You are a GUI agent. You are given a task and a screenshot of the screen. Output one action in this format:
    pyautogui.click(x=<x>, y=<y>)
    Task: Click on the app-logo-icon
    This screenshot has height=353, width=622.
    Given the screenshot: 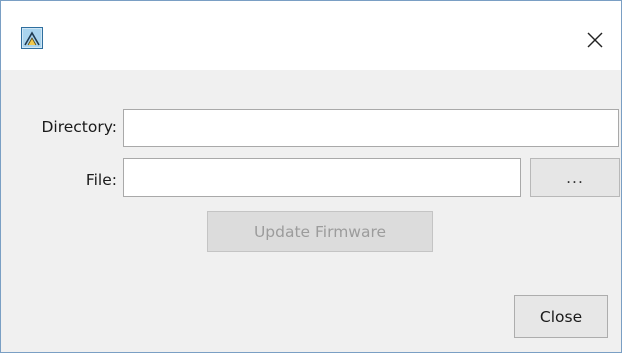 What is the action you would take?
    pyautogui.click(x=32, y=38)
    